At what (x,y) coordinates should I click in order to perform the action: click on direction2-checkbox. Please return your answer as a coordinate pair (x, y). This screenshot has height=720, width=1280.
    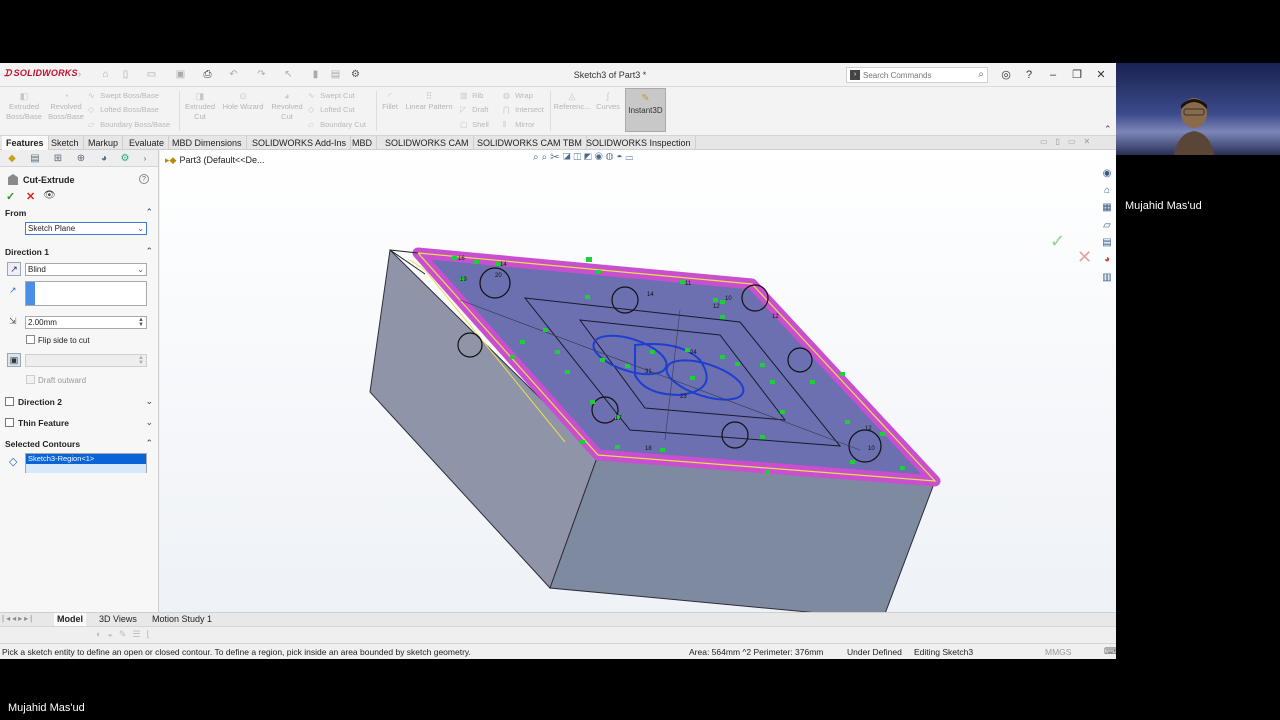
    Looking at the image, I should click on (9, 401).